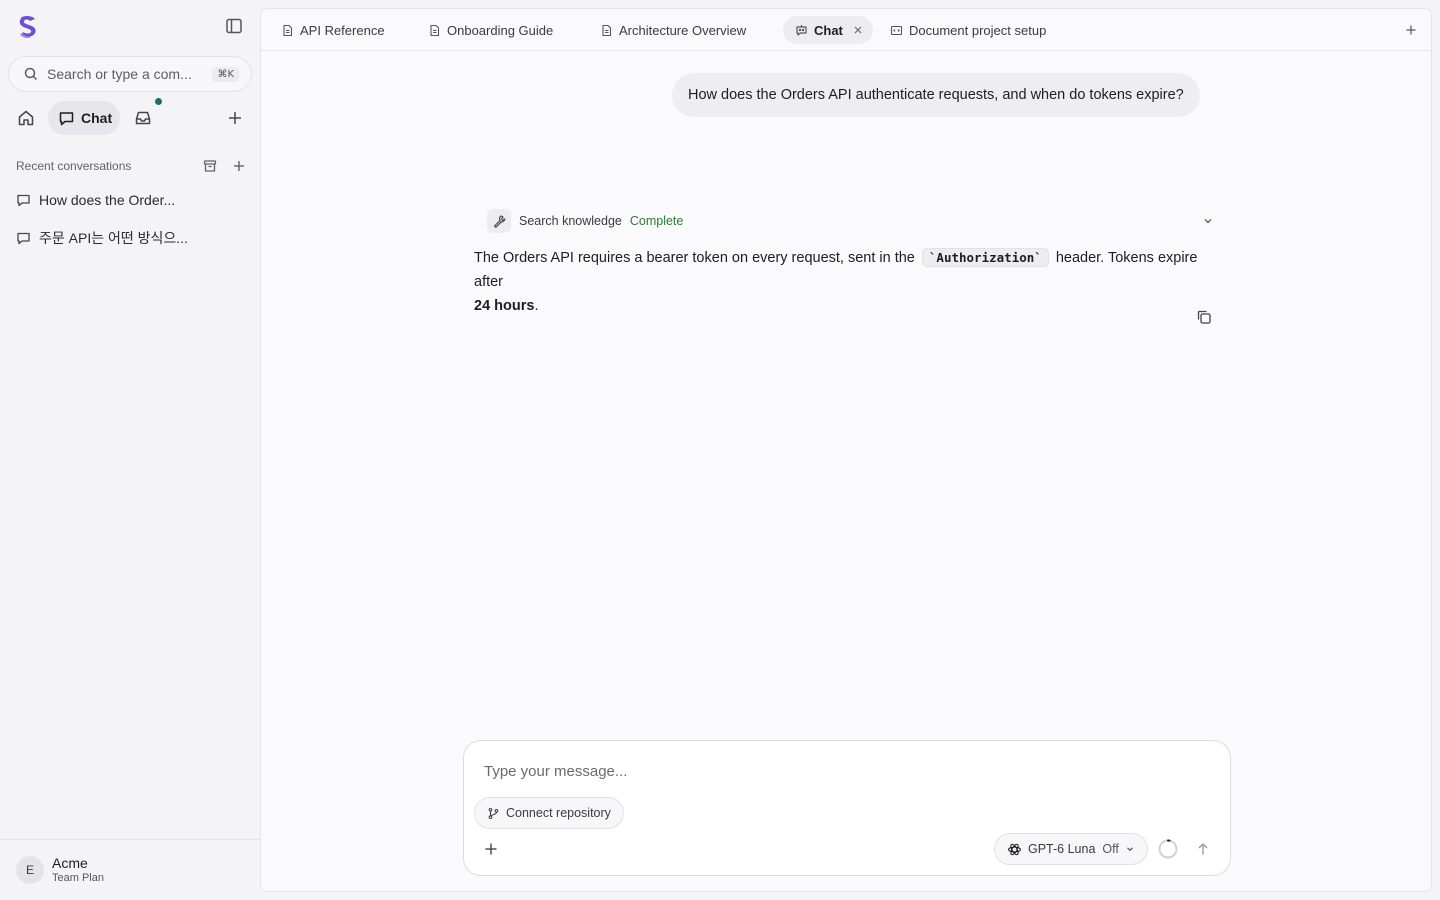 Image resolution: width=1440 pixels, height=900 pixels. I want to click on command-search: Search or type a com... ⌘K, so click(130, 74).